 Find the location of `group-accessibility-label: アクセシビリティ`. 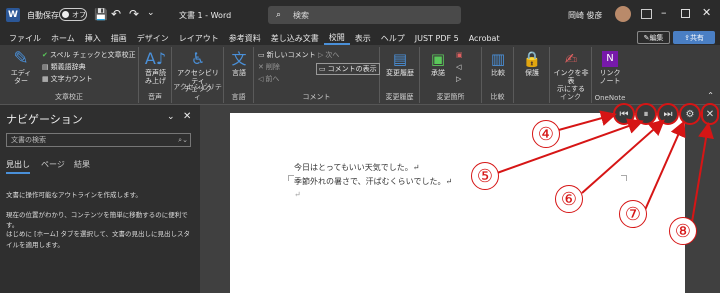

group-accessibility-label: アクセシビリティ is located at coordinates (197, 92).